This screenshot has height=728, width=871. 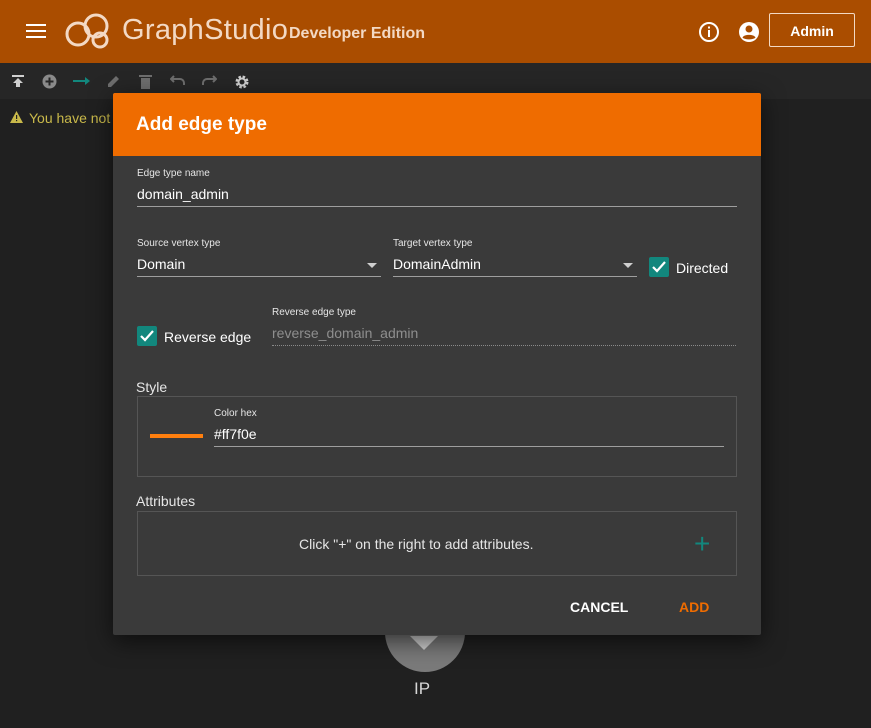 I want to click on delete-icon, so click(x=145, y=81).